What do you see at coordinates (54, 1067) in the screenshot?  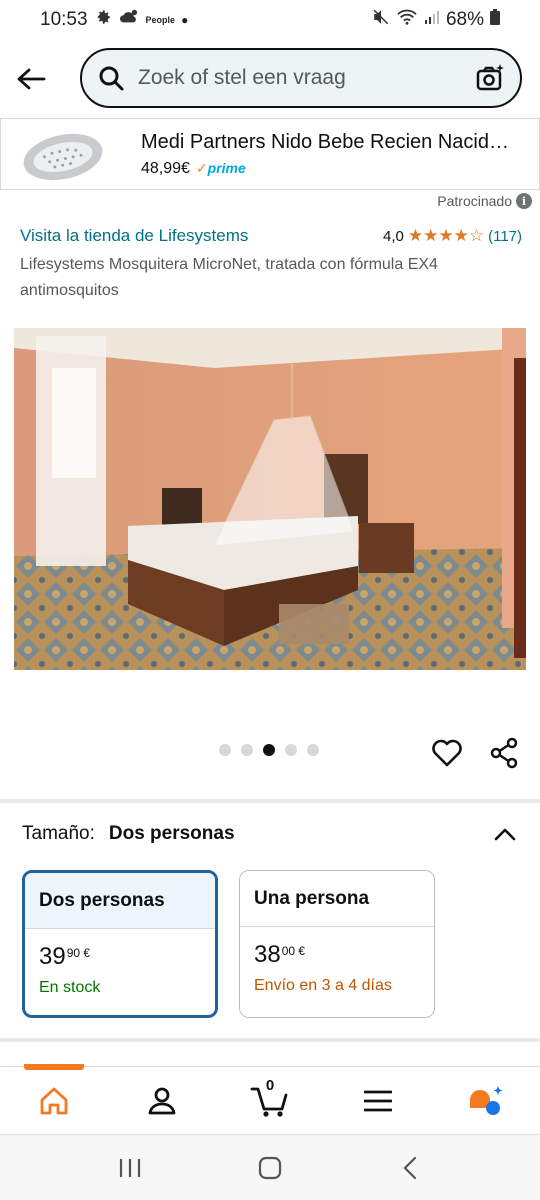 I see `active-tab-indicator` at bounding box center [54, 1067].